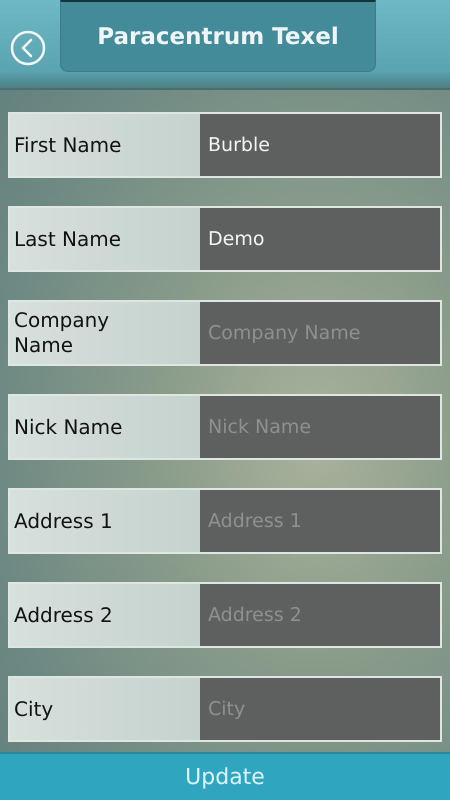 This screenshot has height=800, width=450. Describe the element at coordinates (105, 615) in the screenshot. I see `field-label: Address 2` at that location.